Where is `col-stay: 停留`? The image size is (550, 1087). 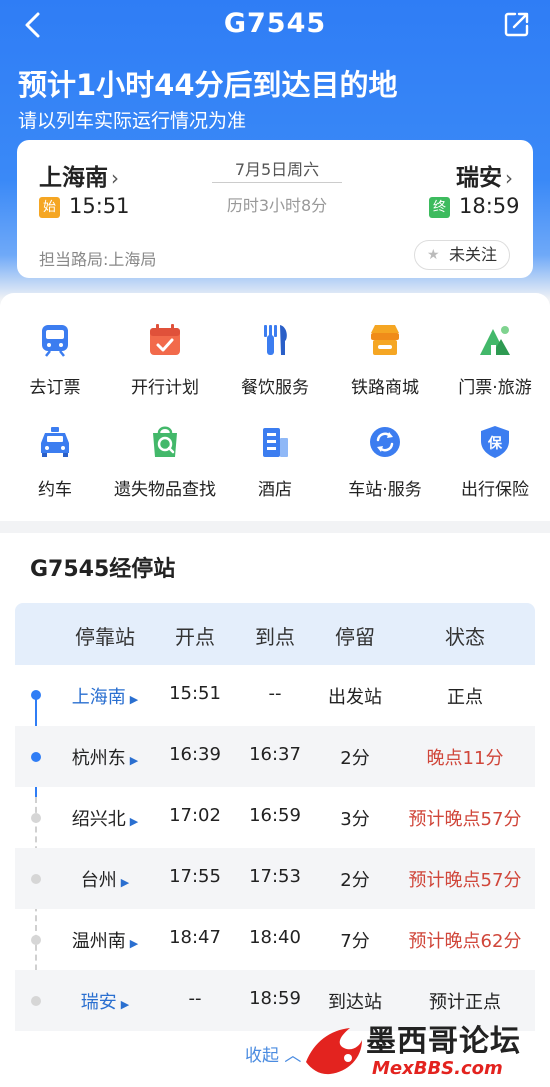
col-stay: 停留 is located at coordinates (355, 637).